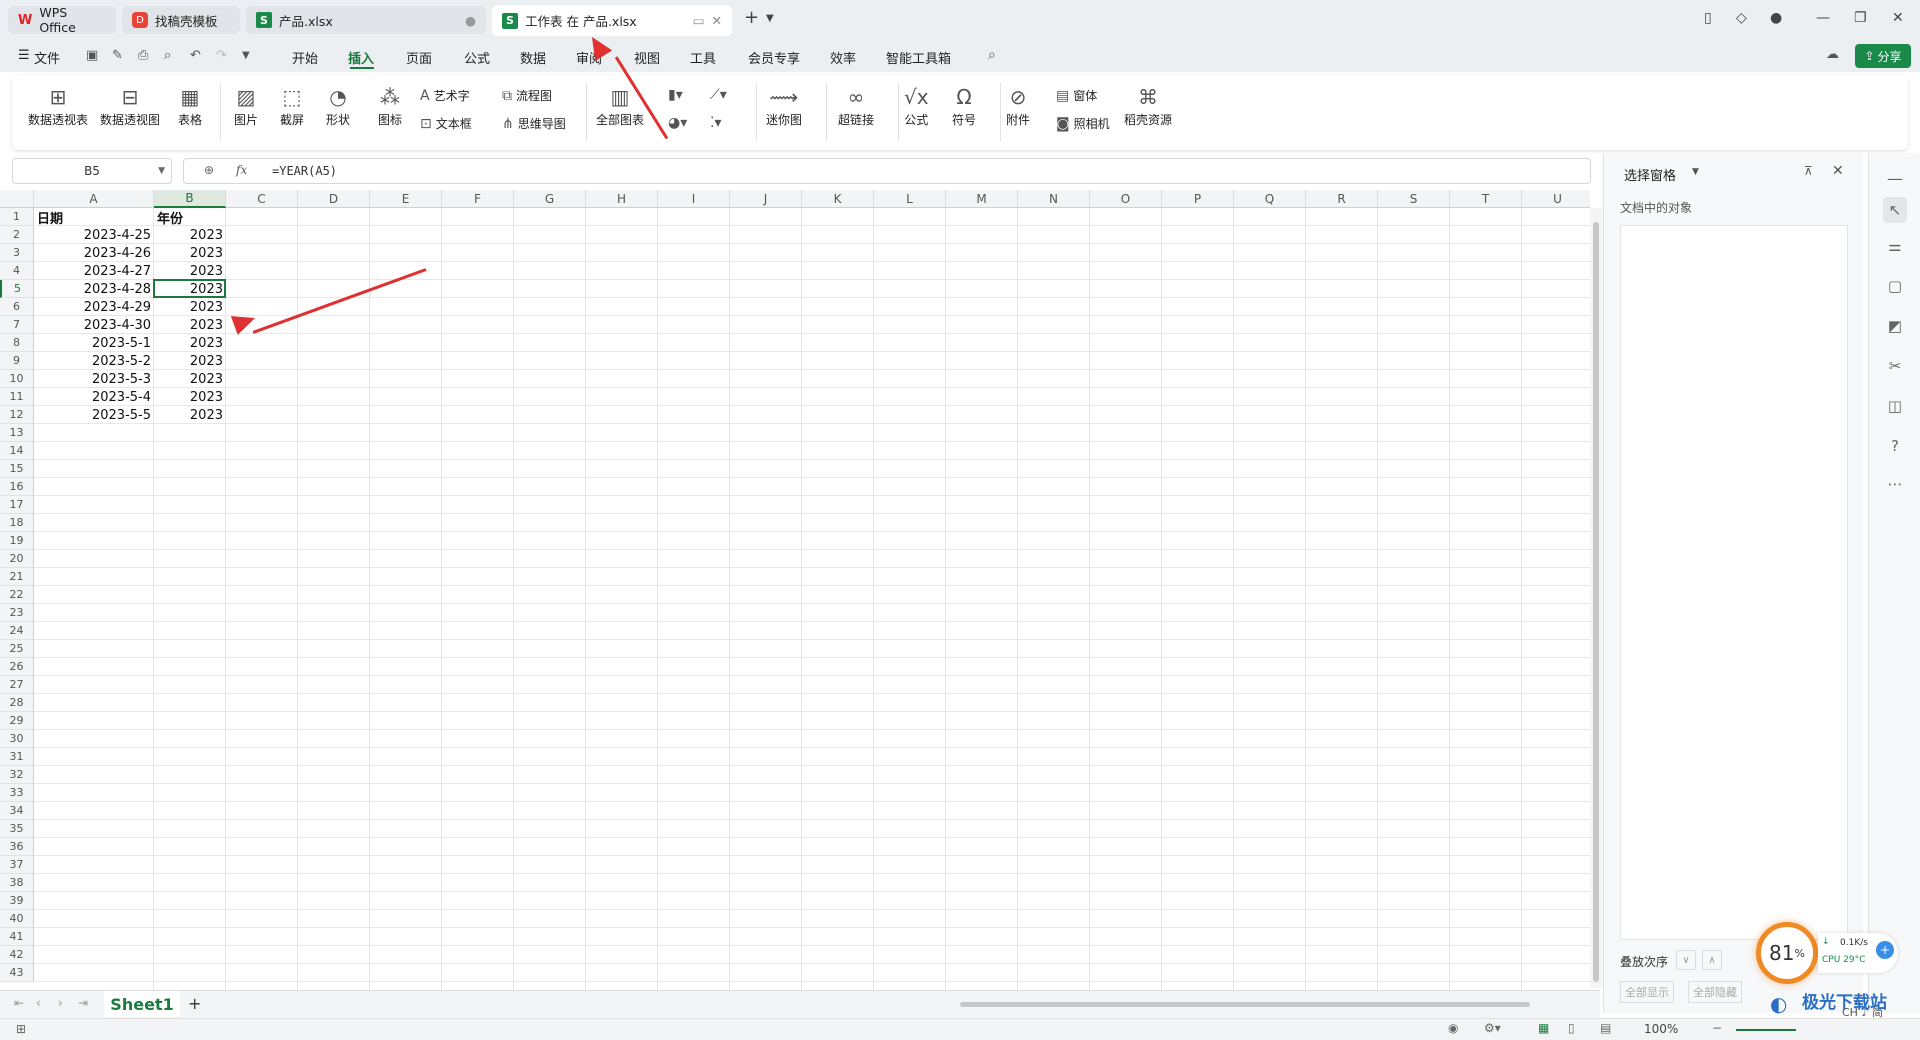 The height and width of the screenshot is (1040, 1920). Describe the element at coordinates (117, 55) in the screenshot. I see `paint-icon: ✎` at that location.